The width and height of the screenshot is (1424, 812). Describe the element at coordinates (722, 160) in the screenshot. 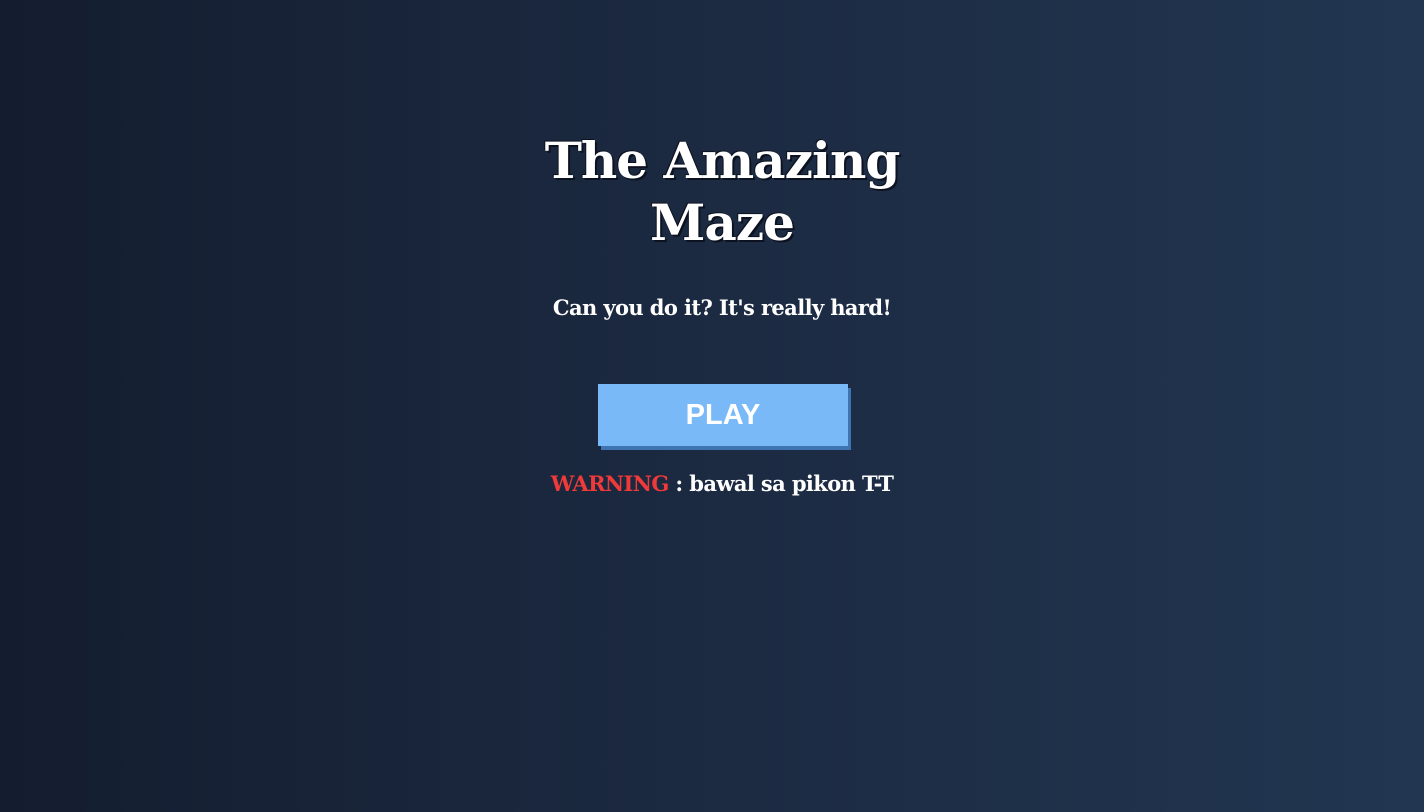

I see `game-title-line-1: The Amazing` at that location.